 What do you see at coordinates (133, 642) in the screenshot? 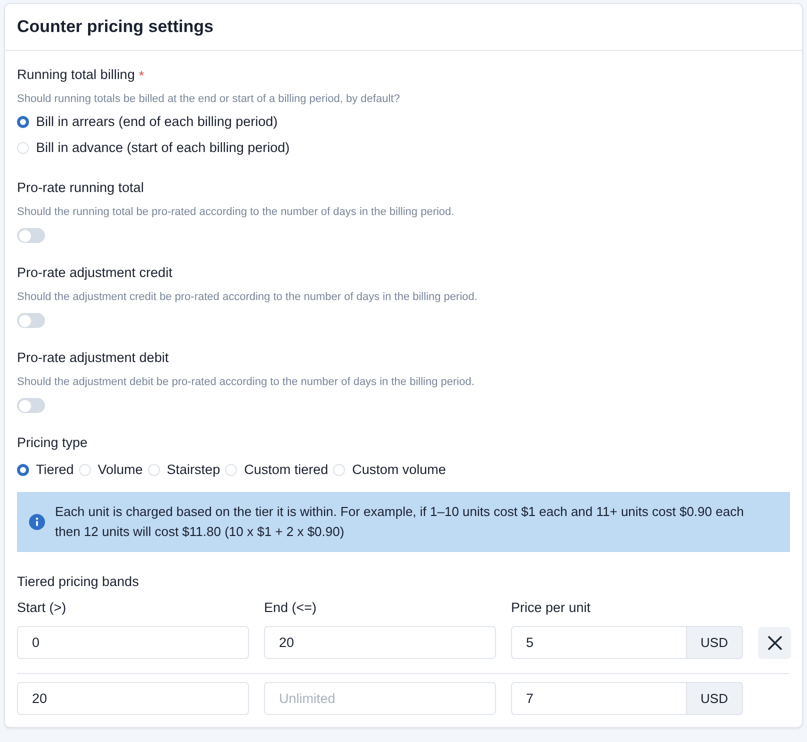
I see `start-field: 0` at bounding box center [133, 642].